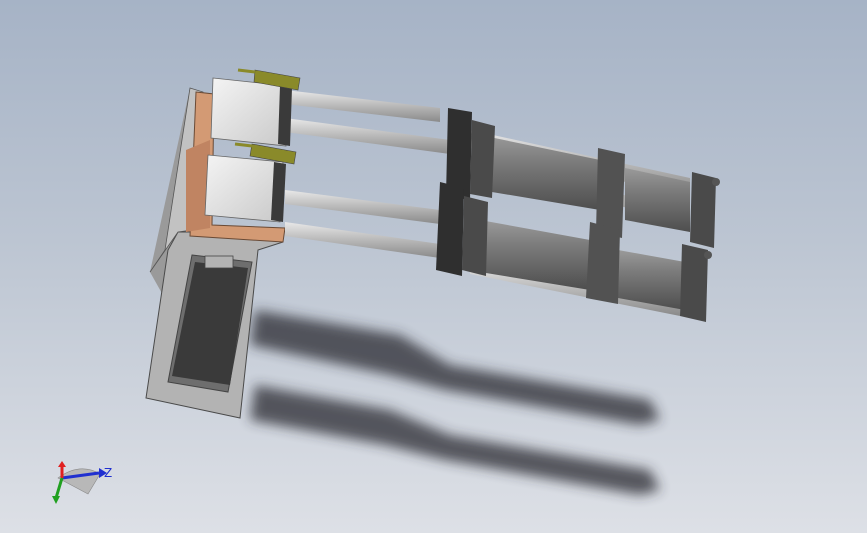 This screenshot has width=867, height=533. What do you see at coordinates (59, 488) in the screenshot?
I see `y-axis-arrow` at bounding box center [59, 488].